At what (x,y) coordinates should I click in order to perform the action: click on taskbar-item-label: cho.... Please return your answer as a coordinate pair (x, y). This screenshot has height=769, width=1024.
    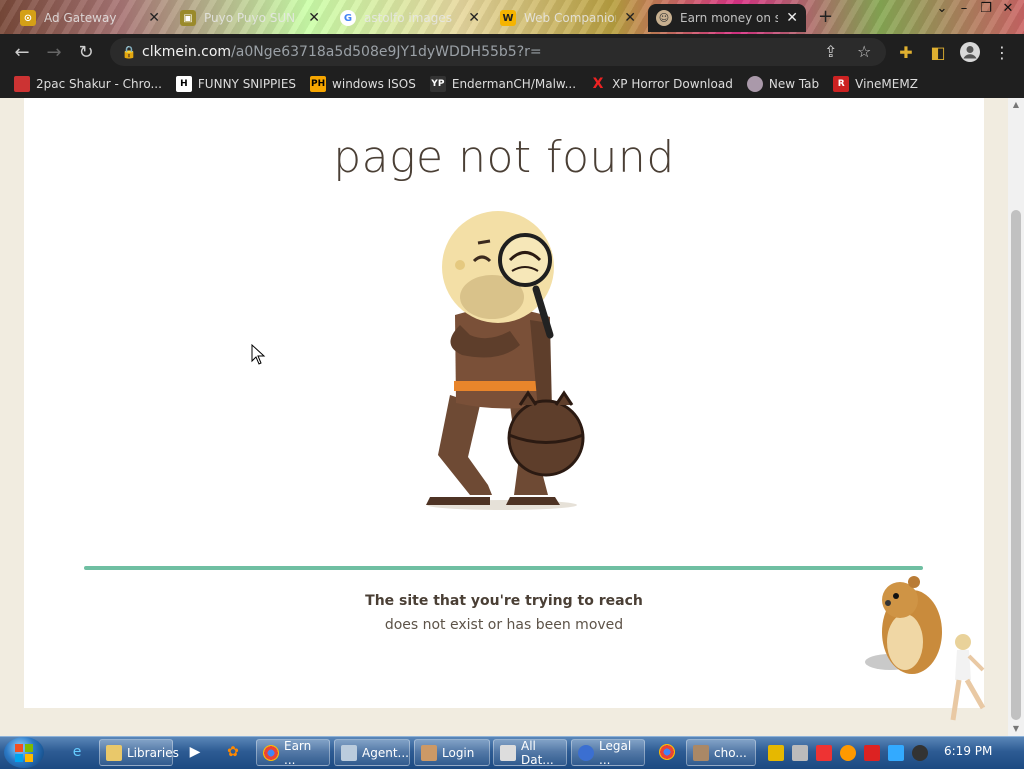
    Looking at the image, I should click on (730, 752).